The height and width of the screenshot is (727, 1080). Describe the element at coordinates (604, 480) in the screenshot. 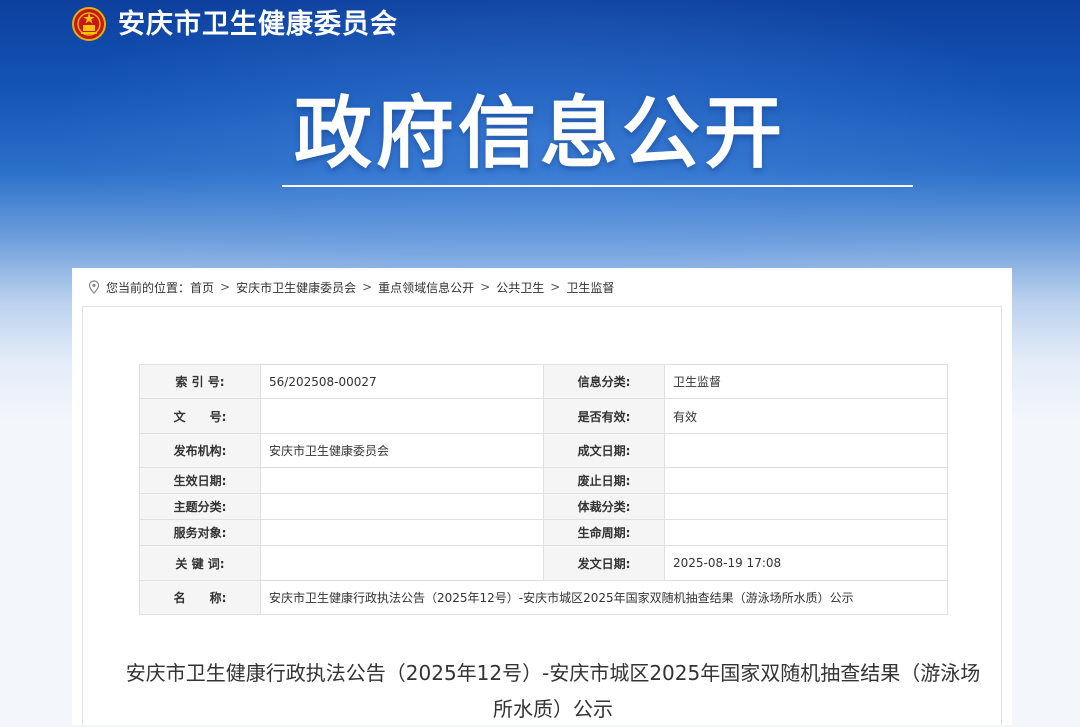

I see `label-repeal-date: 废止日期:` at that location.